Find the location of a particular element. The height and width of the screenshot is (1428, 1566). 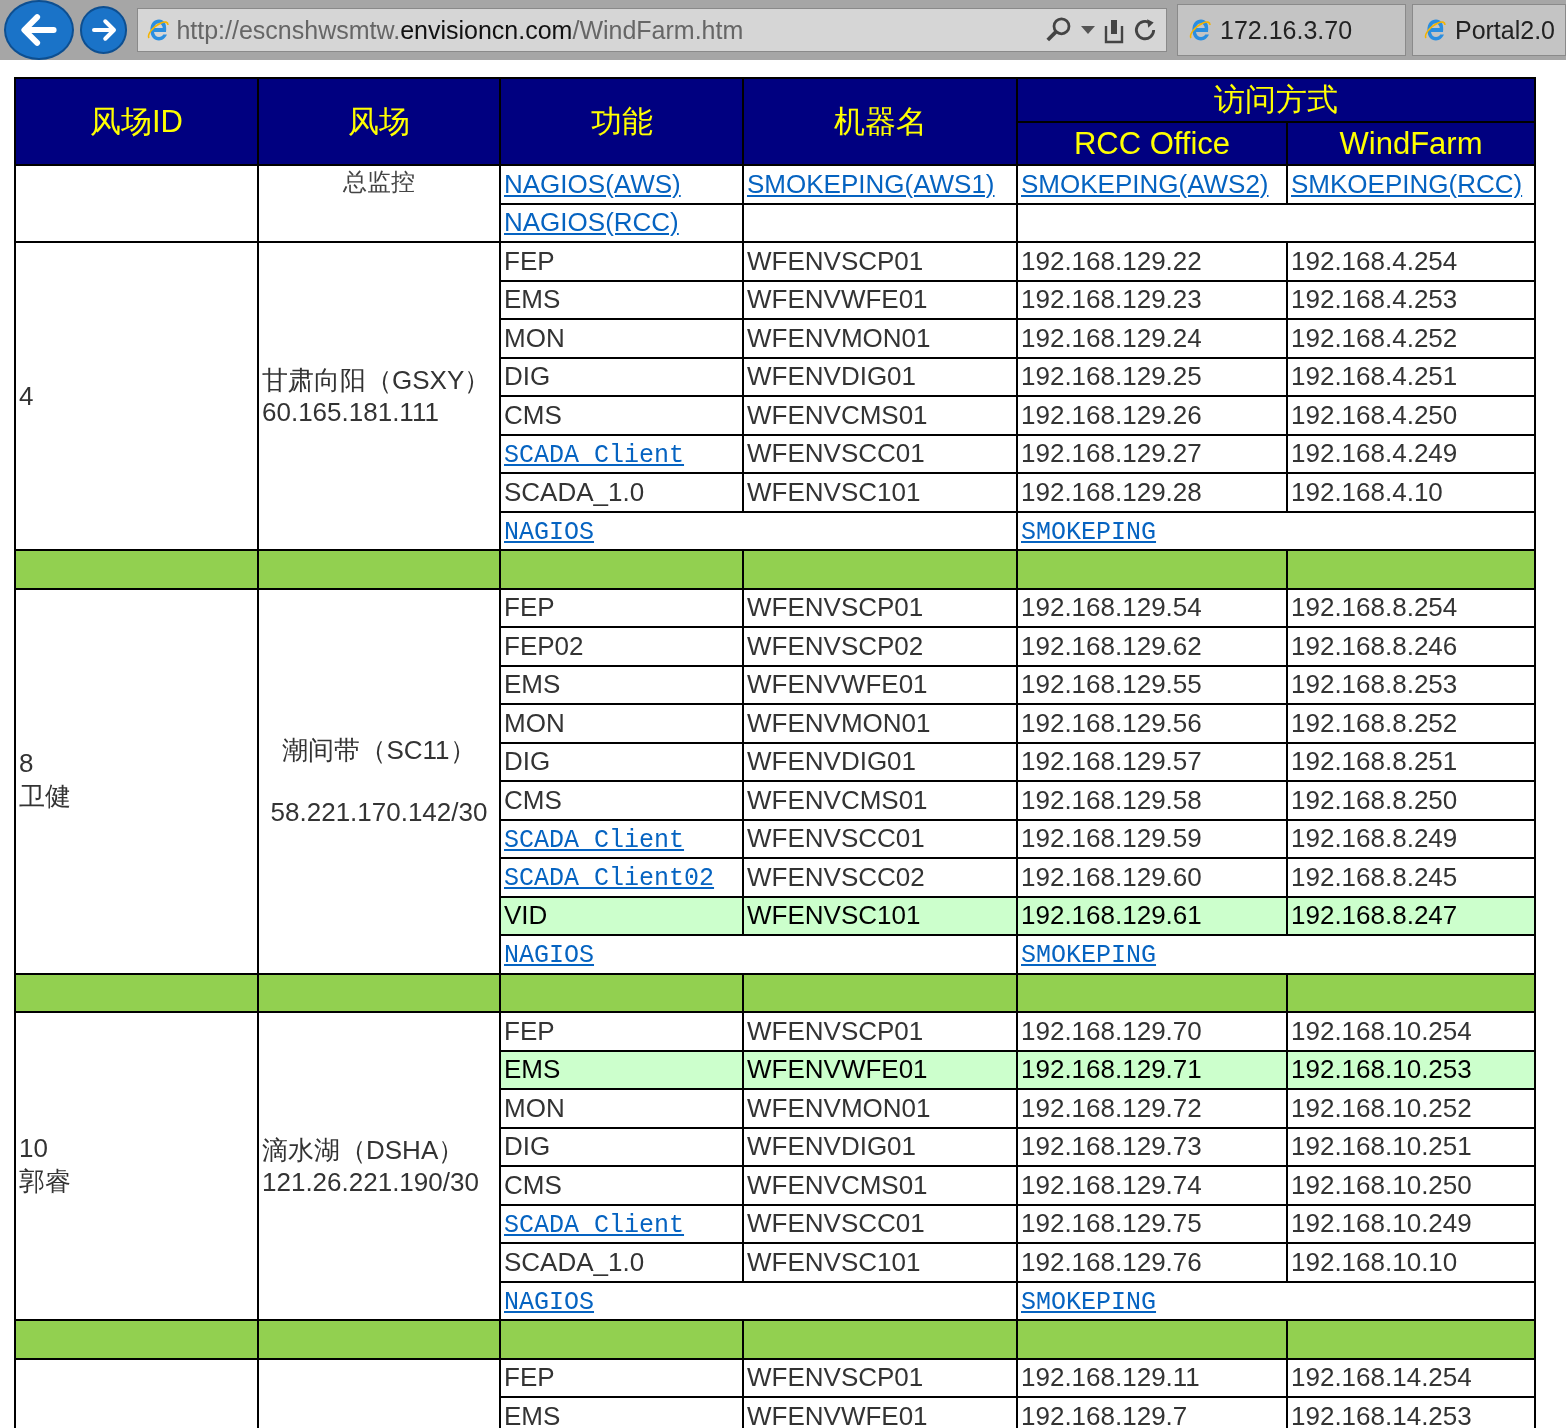

column-header: WindFarm is located at coordinates (1411, 143).